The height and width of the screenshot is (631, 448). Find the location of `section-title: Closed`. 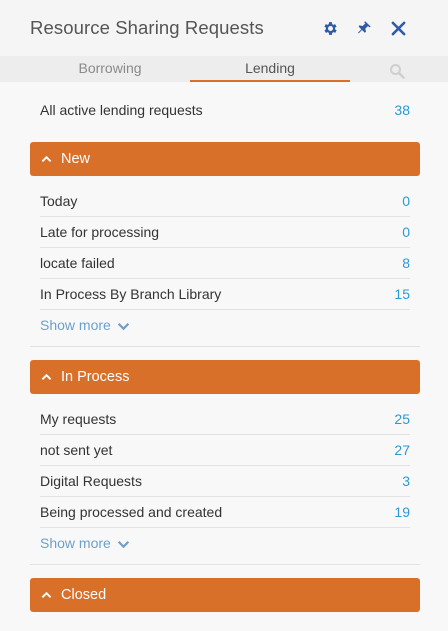

section-title: Closed is located at coordinates (84, 595).